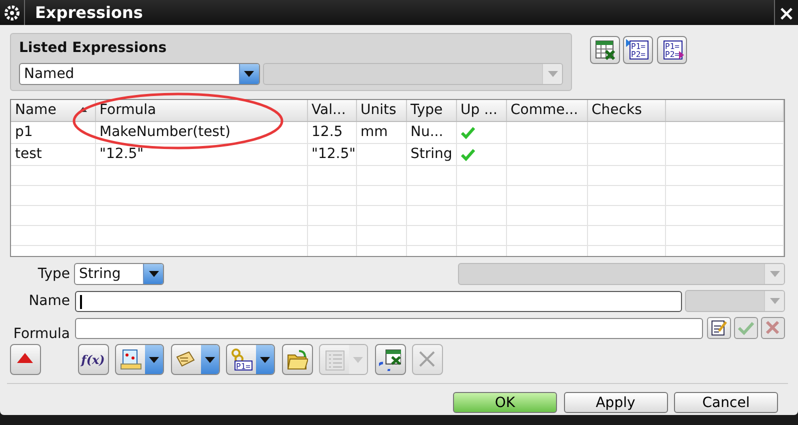 The width and height of the screenshot is (798, 425). I want to click on window-title: Expressions, so click(83, 12).